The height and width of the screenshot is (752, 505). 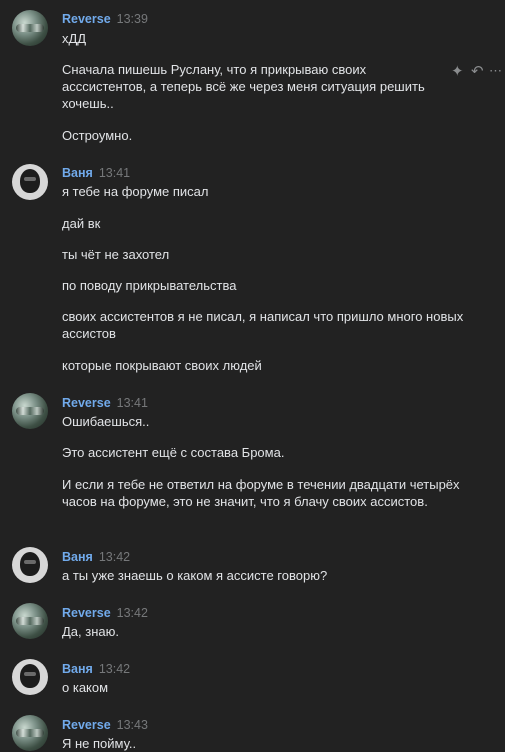 I want to click on message-text: Да, знаю., so click(x=90, y=631).